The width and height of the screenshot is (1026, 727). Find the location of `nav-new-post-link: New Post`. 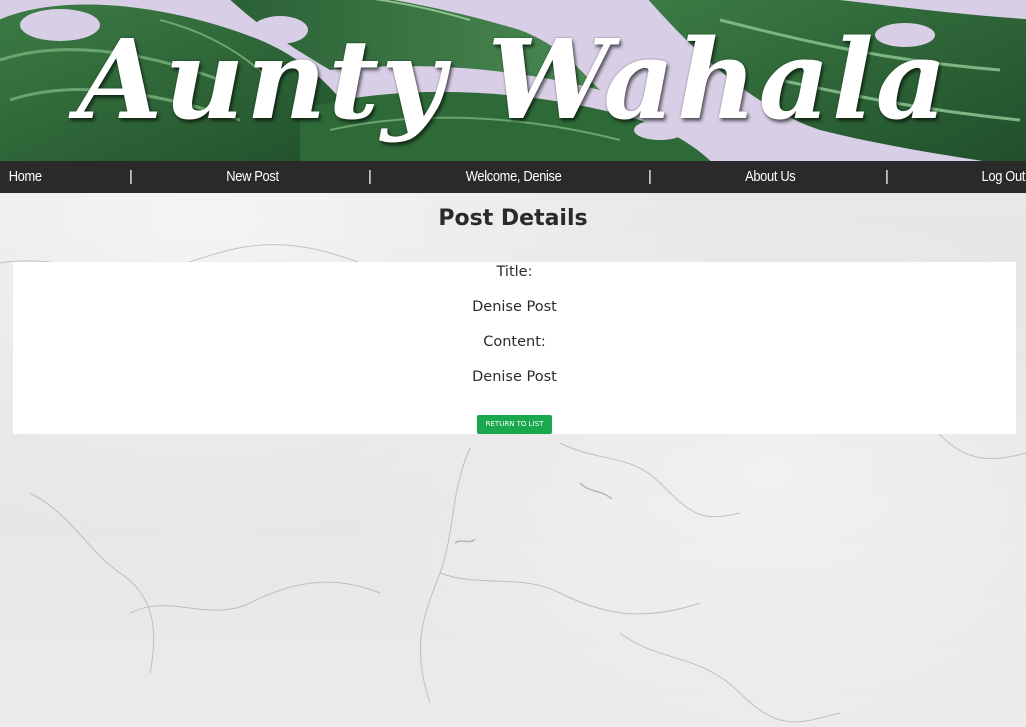

nav-new-post-link: New Post is located at coordinates (252, 177).